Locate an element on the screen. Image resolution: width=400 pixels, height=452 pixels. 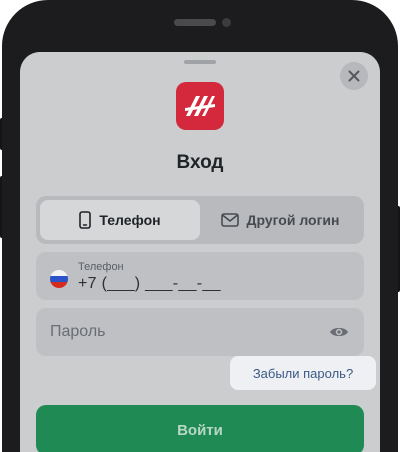
login-button: Войти is located at coordinates (200, 428).